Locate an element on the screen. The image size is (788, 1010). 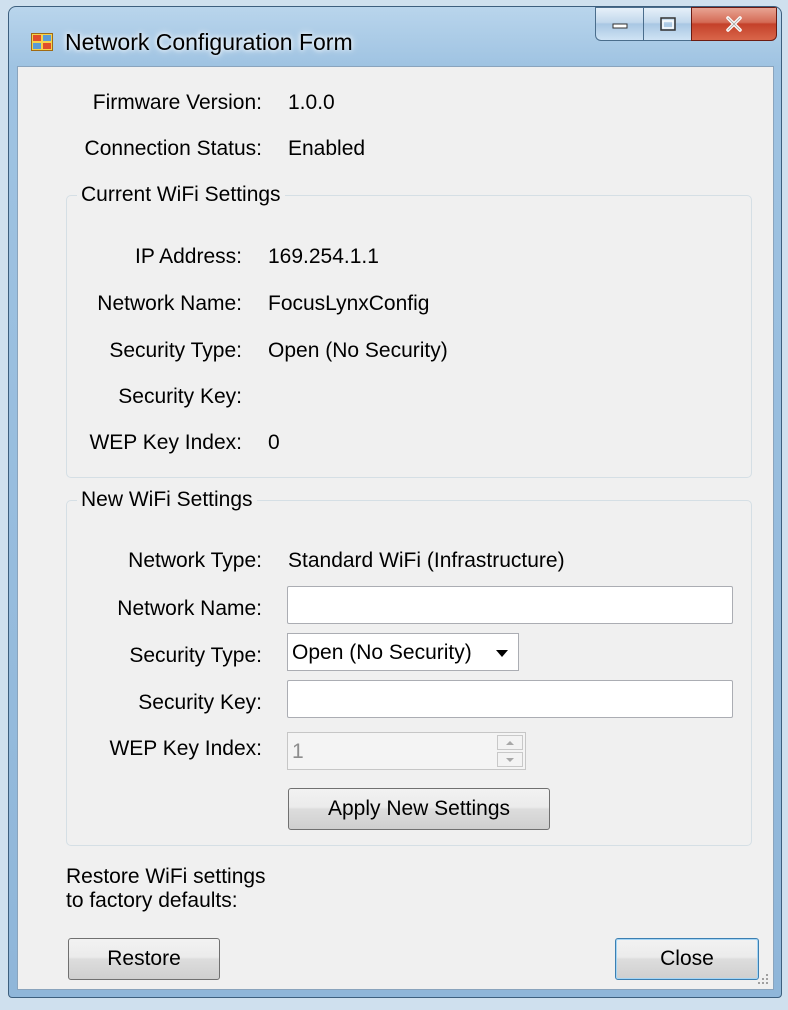
current-security-type-value: Open (No Security) is located at coordinates (358, 350).